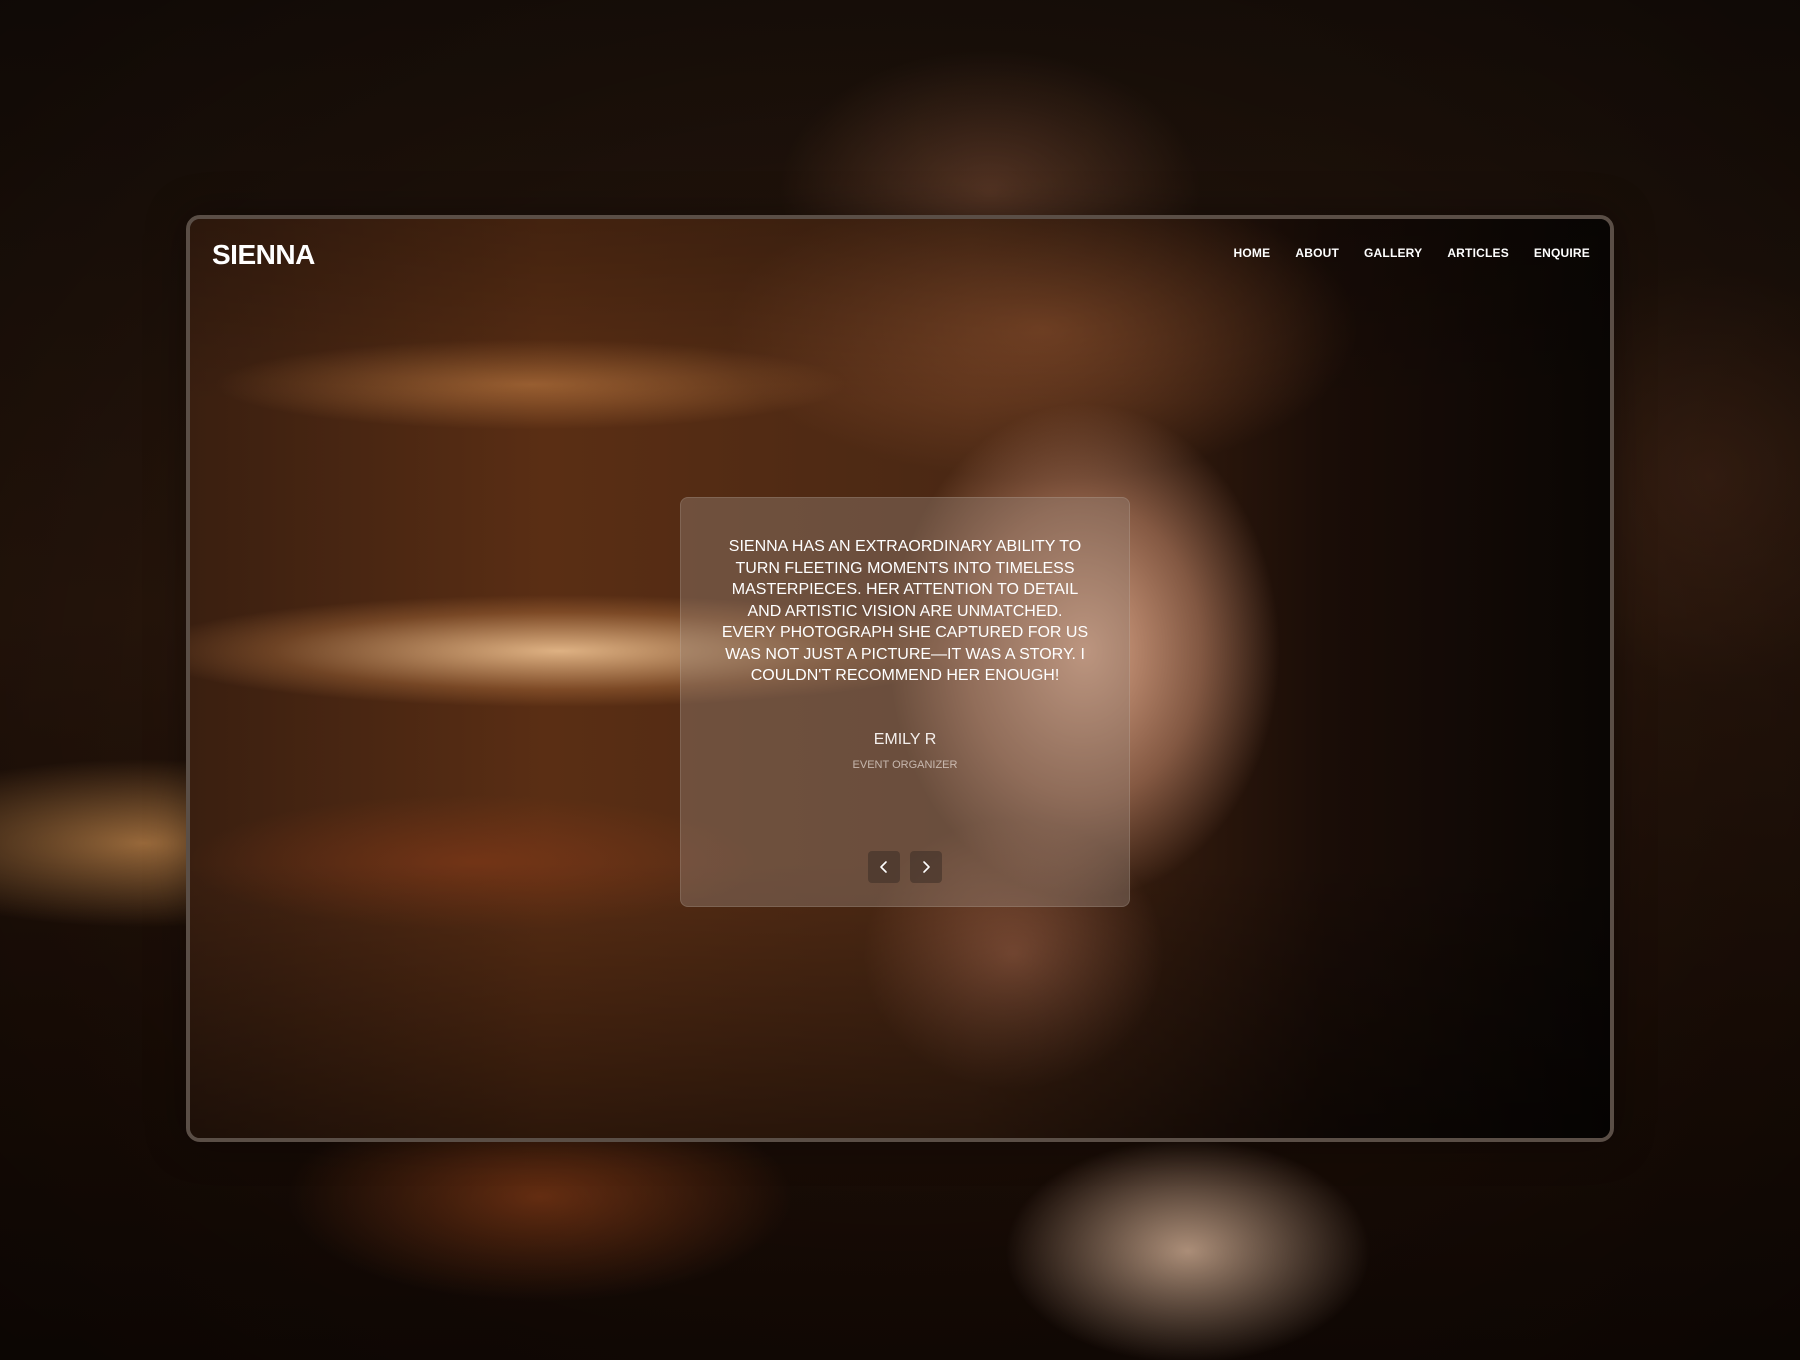 The image size is (1800, 1360). I want to click on nav-about: ABOUT, so click(1317, 253).